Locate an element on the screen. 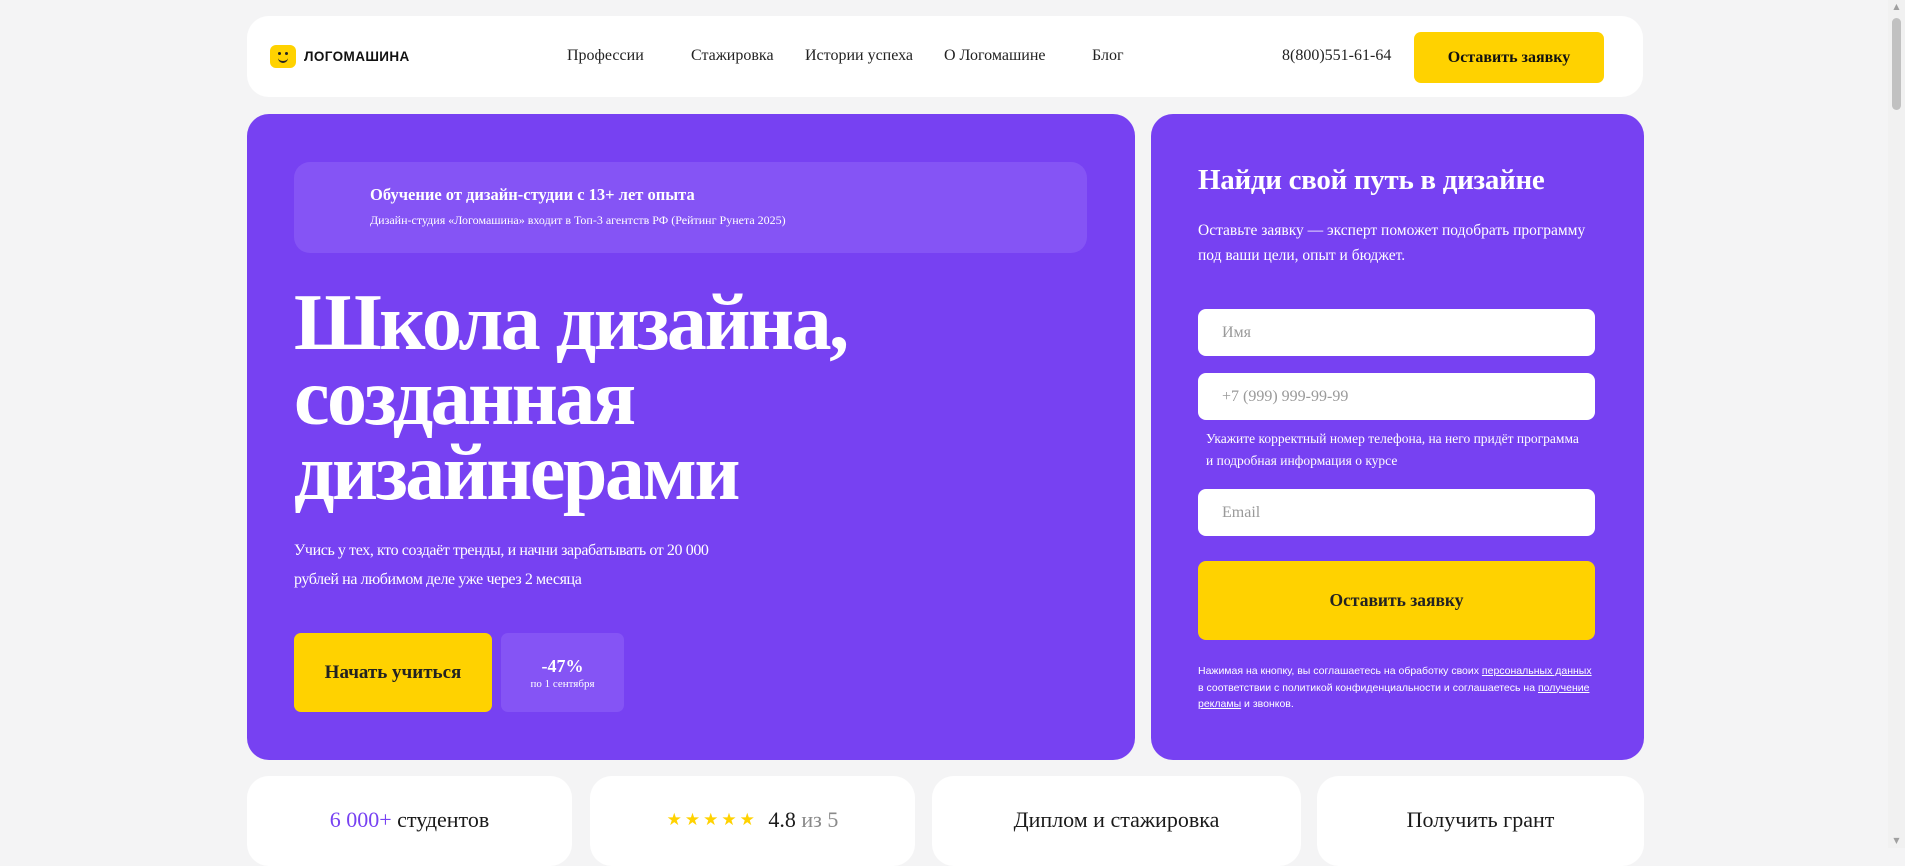 This screenshot has height=866, width=1905. page-scrollbar is located at coordinates (1896, 424).